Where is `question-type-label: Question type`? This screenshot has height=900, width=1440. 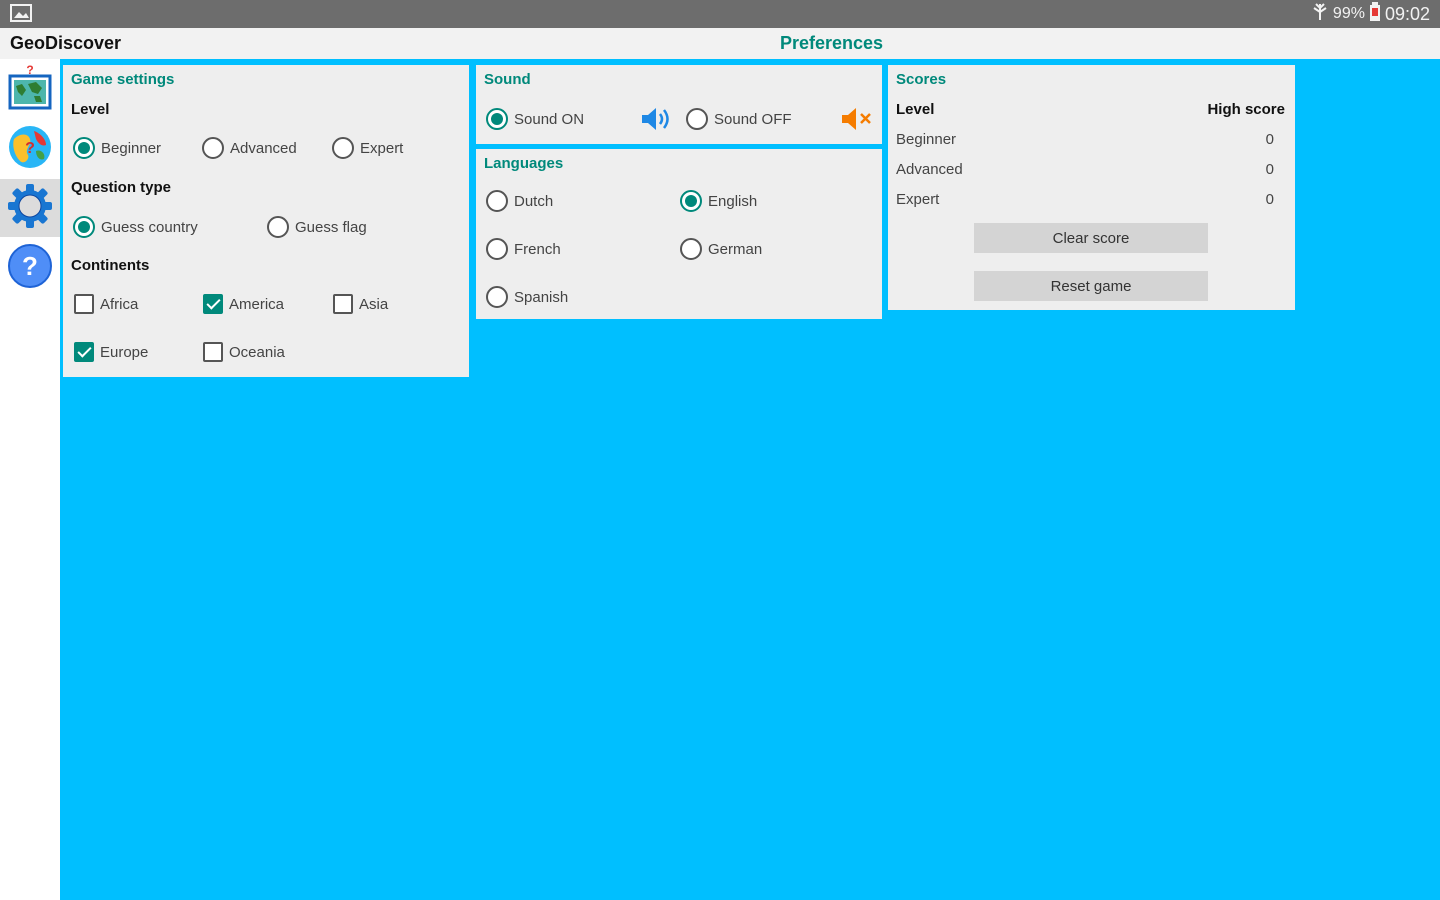
question-type-label: Question type is located at coordinates (121, 187).